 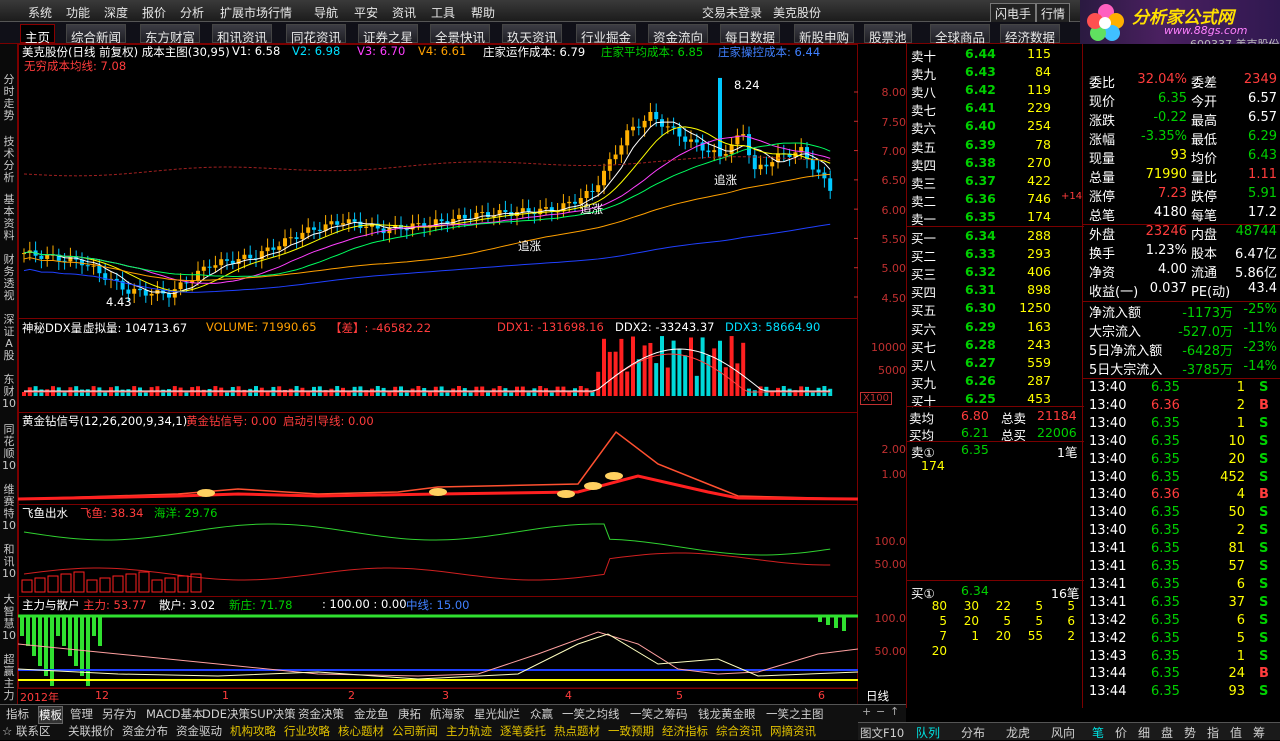 I want to click on zoom-controls: + − ↑, so click(x=882, y=713).